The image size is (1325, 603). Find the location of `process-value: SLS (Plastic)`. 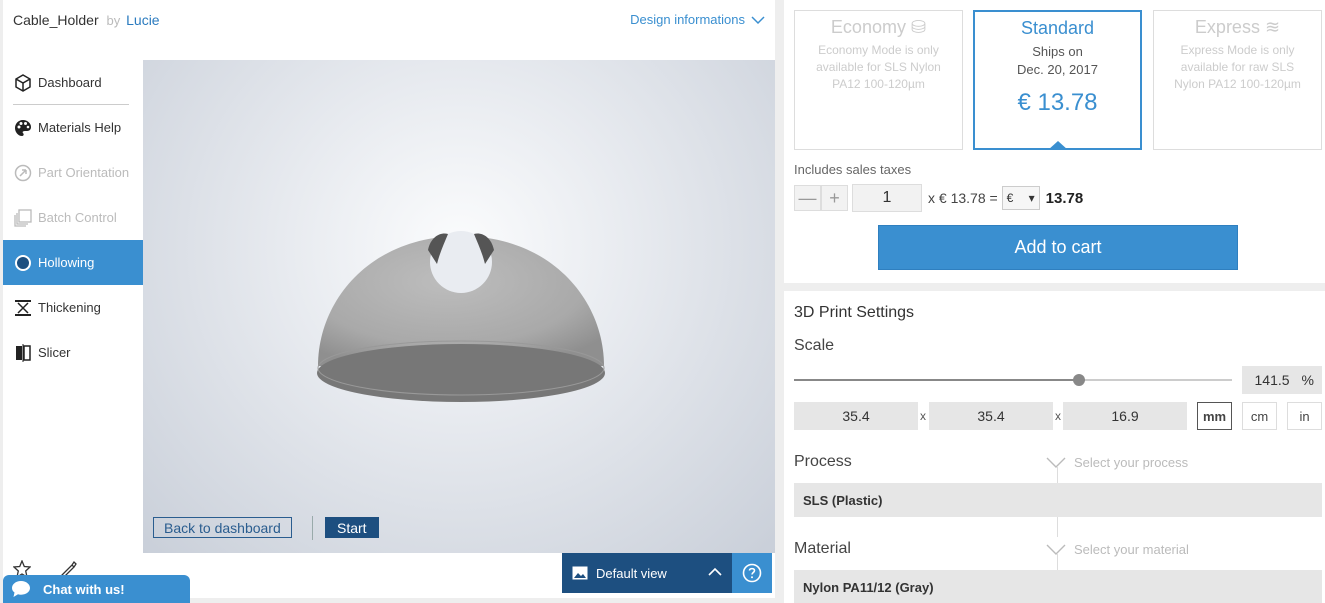

process-value: SLS (Plastic) is located at coordinates (1058, 500).